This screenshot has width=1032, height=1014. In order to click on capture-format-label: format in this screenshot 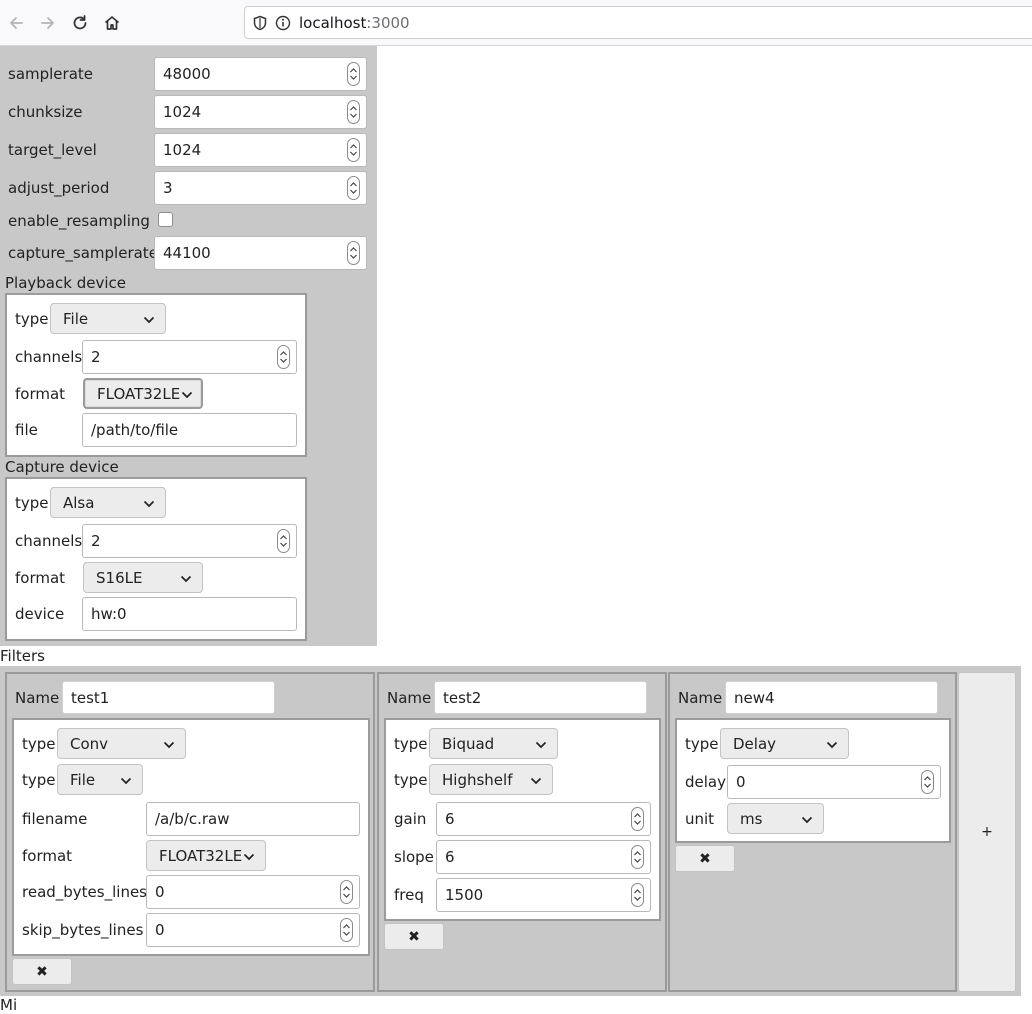, I will do `click(40, 578)`.